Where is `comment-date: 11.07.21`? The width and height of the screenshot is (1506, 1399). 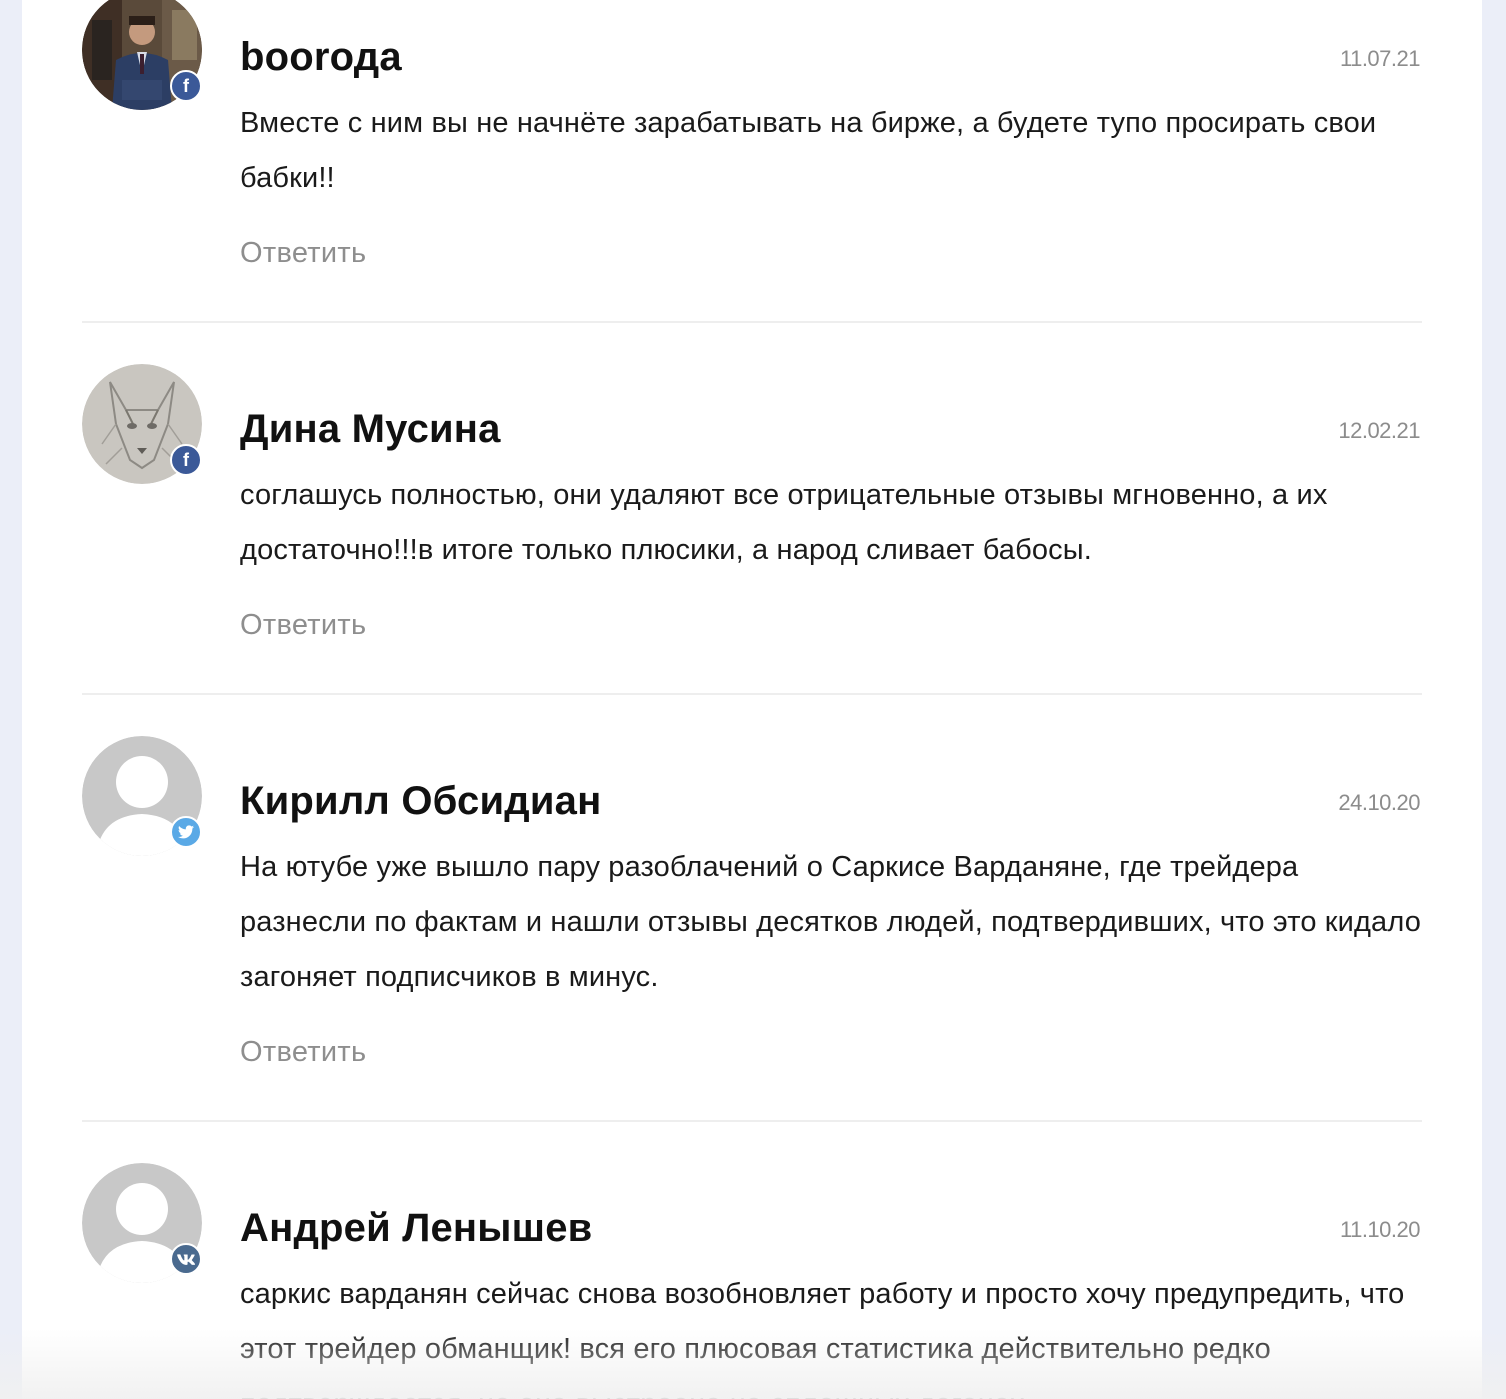 comment-date: 11.07.21 is located at coordinates (1380, 58).